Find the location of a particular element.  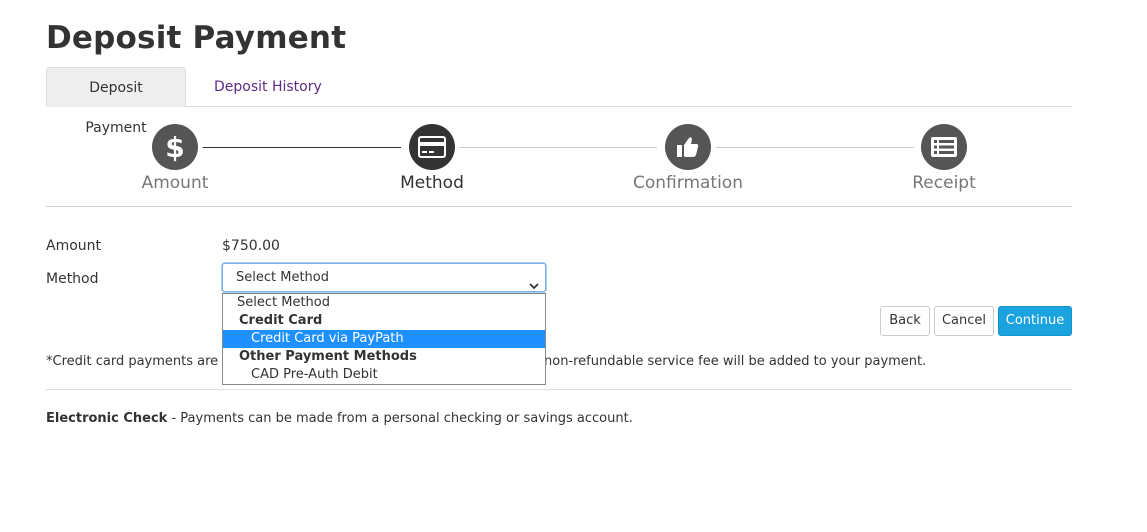

step-receipt: Receipt is located at coordinates (944, 156).